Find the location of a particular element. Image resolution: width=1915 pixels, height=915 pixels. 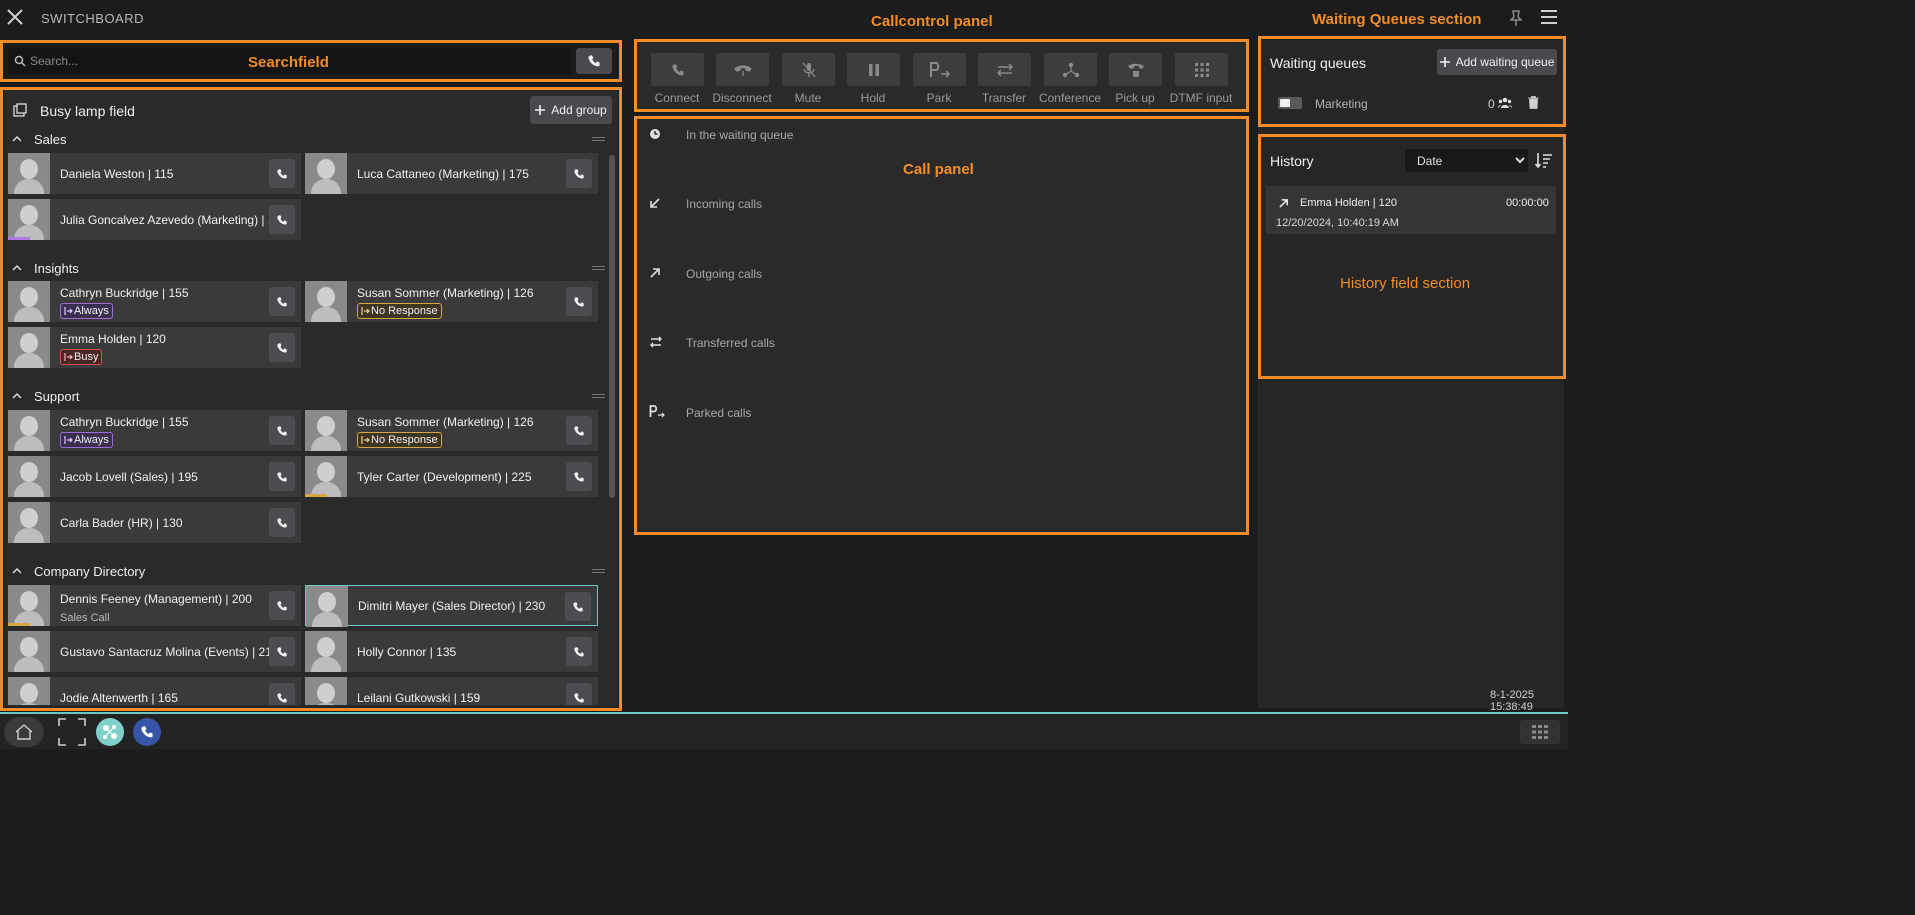

taskbar is located at coordinates (784, 730).